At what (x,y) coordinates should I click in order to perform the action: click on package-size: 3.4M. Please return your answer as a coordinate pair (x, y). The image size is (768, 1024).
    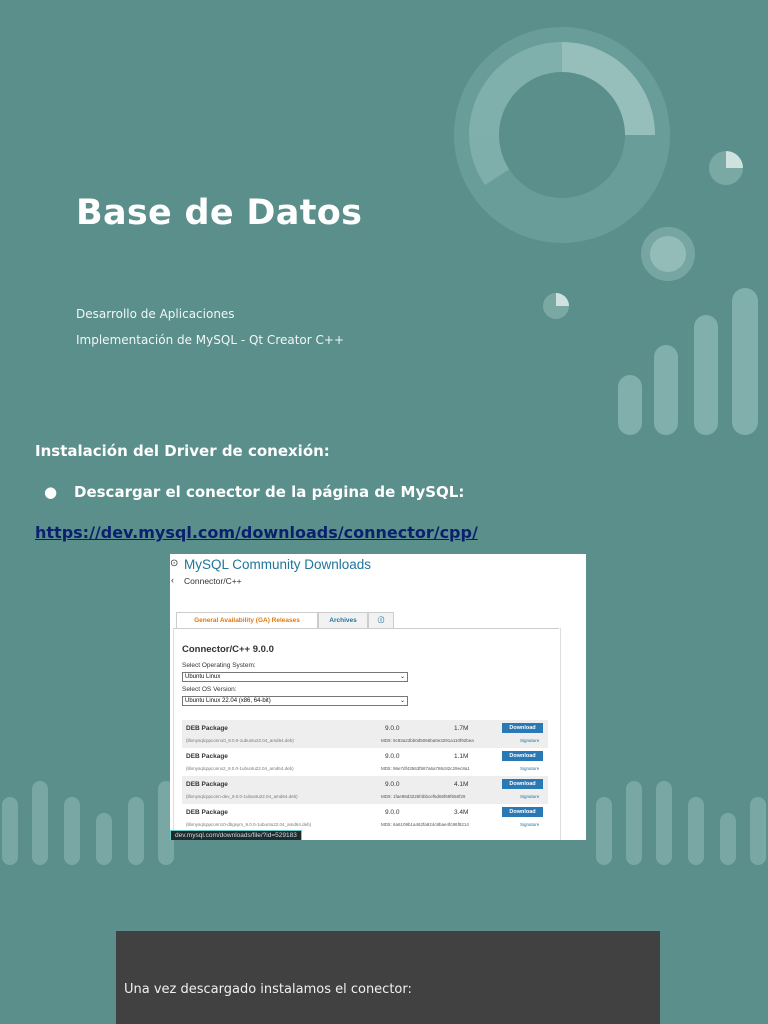
    Looking at the image, I should click on (461, 812).